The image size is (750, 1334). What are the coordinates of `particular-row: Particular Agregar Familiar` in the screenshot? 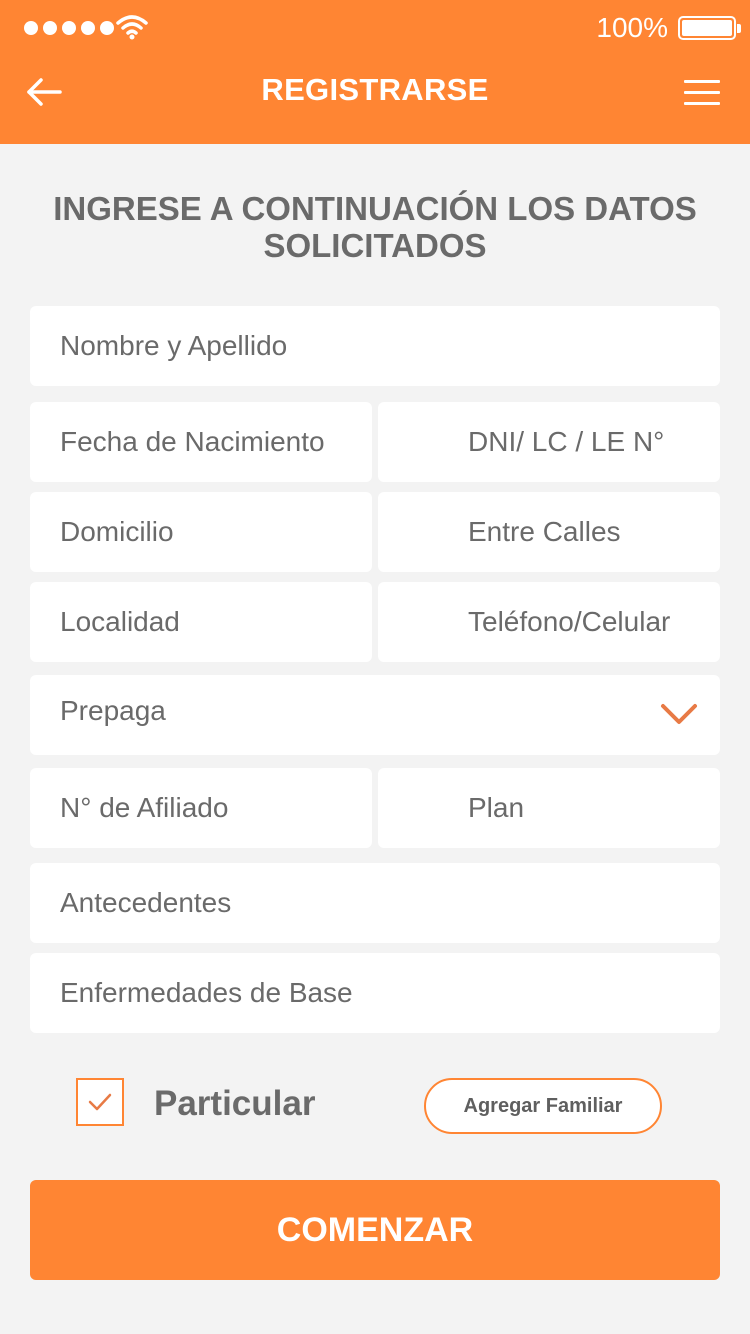 It's located at (375, 1106).